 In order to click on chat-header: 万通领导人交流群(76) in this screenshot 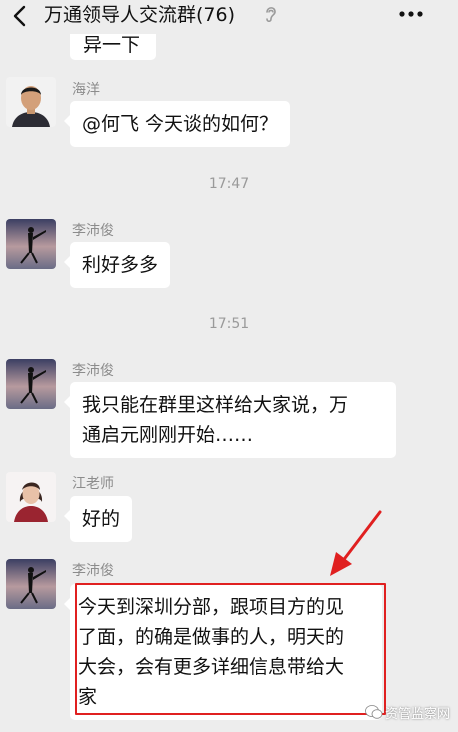, I will do `click(229, 17)`.